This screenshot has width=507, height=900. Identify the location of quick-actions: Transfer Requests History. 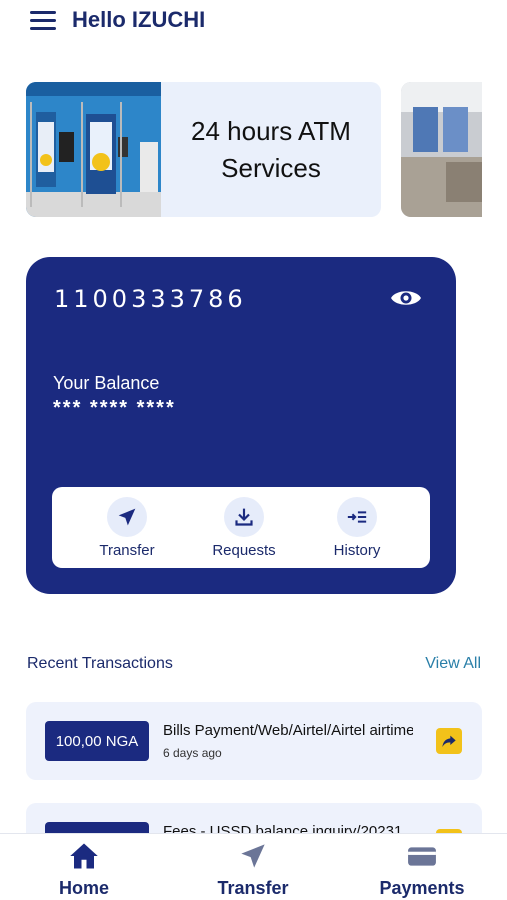
(241, 527).